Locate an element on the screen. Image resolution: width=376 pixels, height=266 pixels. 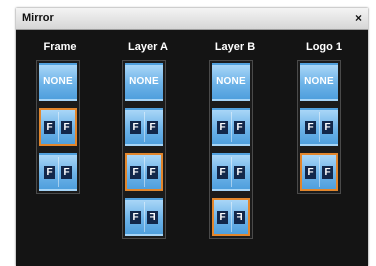
column-header-logo-1: Logo 1 is located at coordinates (324, 47).